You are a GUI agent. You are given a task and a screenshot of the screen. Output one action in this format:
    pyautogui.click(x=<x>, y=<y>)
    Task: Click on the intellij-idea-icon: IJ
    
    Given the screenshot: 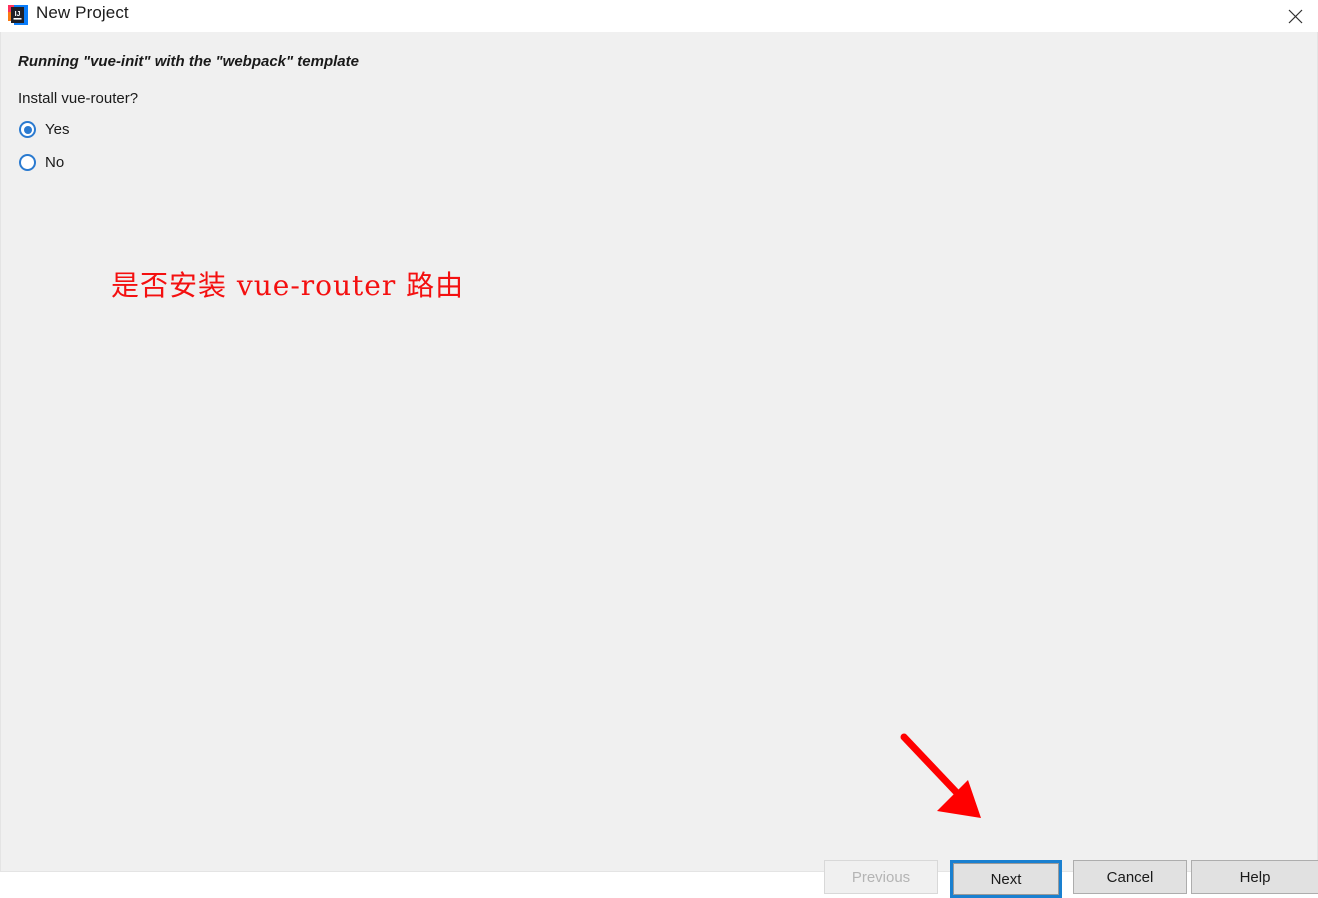 What is the action you would take?
    pyautogui.click(x=18, y=15)
    